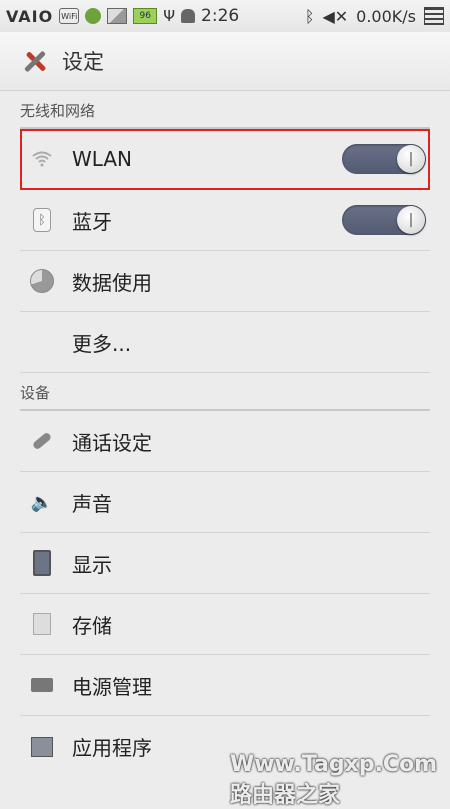  I want to click on settings-item-display: 显示, so click(225, 563).